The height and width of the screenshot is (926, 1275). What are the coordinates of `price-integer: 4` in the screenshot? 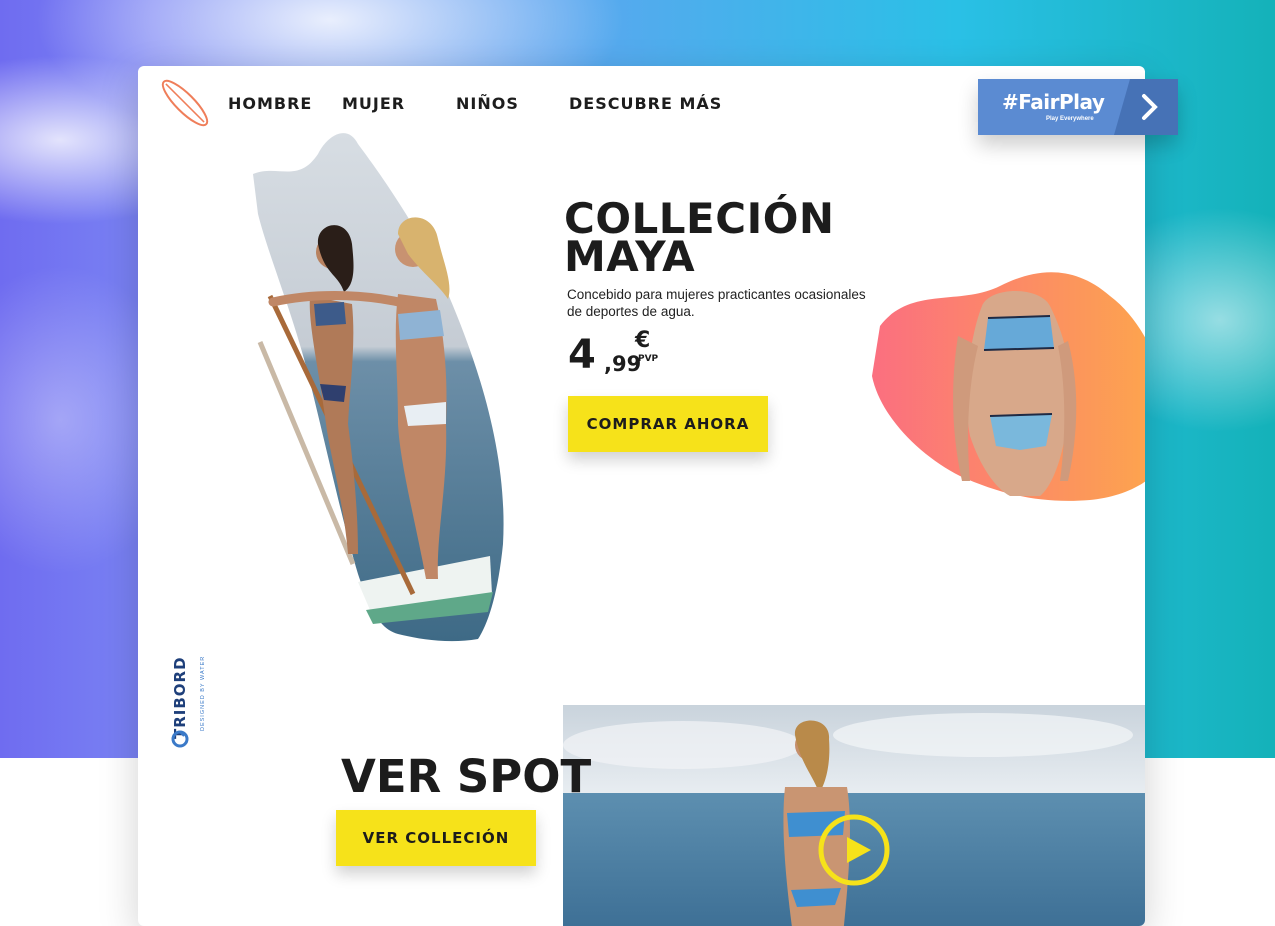 It's located at (582, 355).